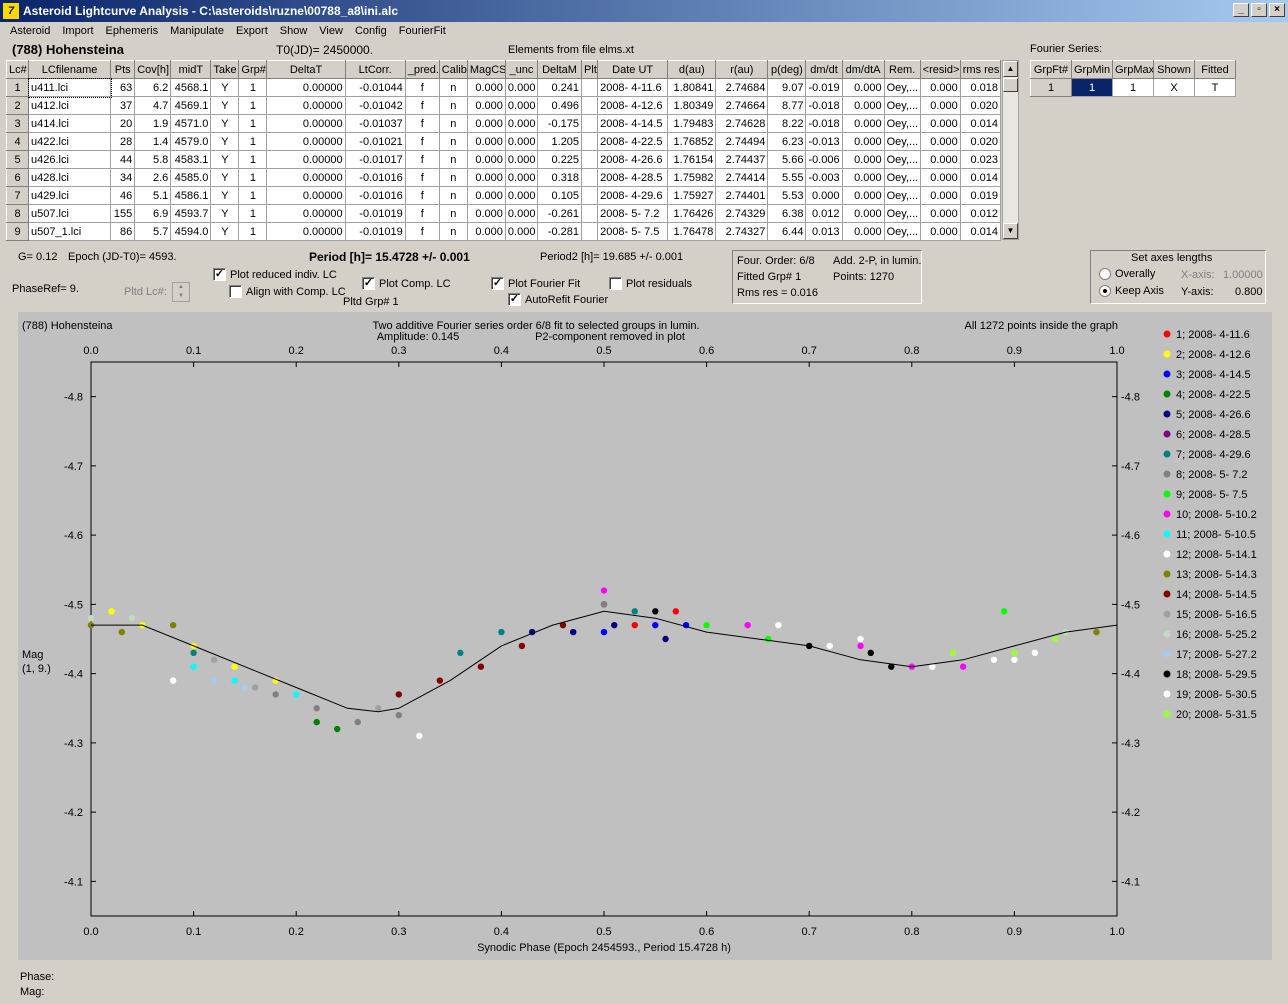 The height and width of the screenshot is (1004, 1288). What do you see at coordinates (559, 141) in the screenshot?
I see `table-cell: 1.205` at bounding box center [559, 141].